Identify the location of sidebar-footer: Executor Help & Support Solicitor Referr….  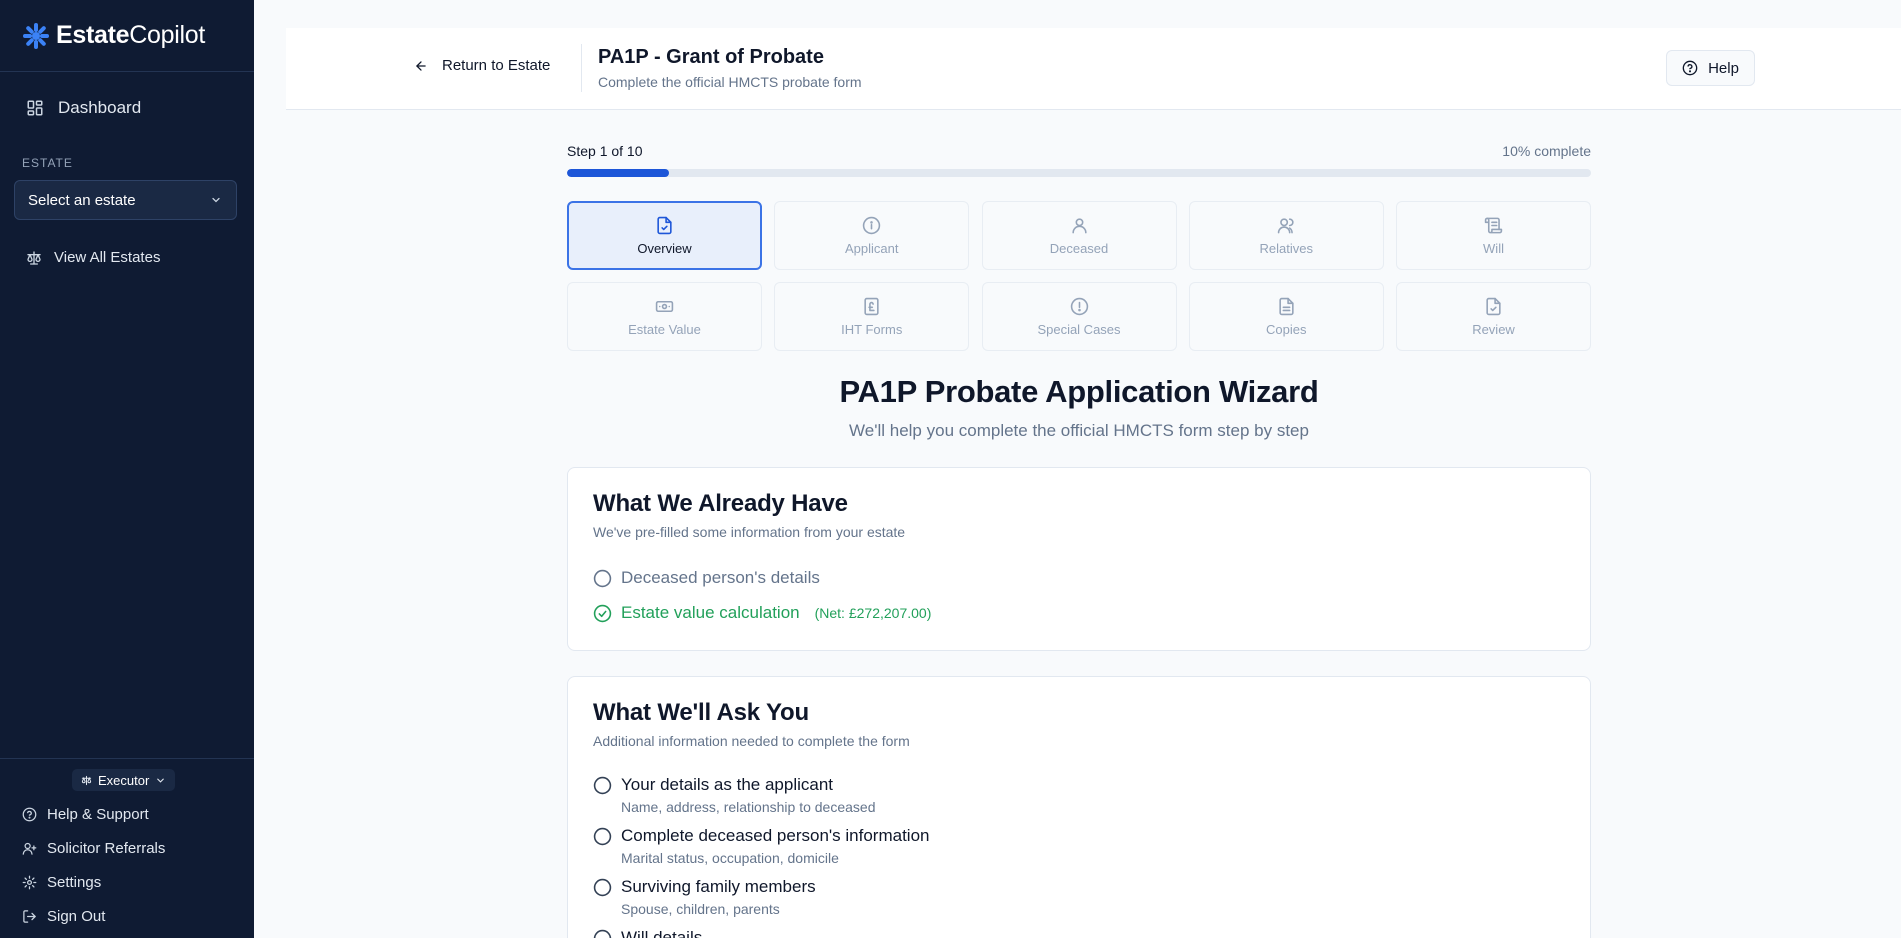
(127, 848).